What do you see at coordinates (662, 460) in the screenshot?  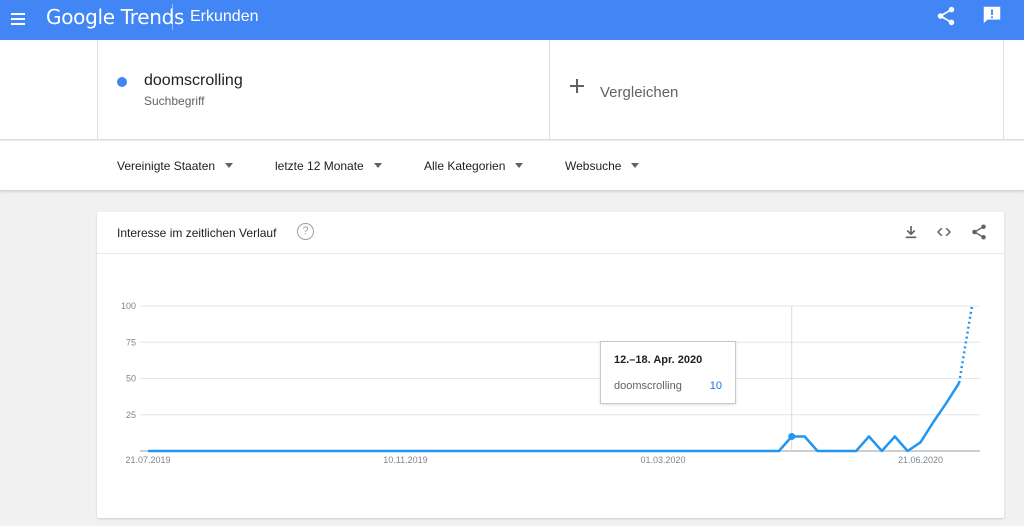 I see `x-tick-label: 01.03.2020` at bounding box center [662, 460].